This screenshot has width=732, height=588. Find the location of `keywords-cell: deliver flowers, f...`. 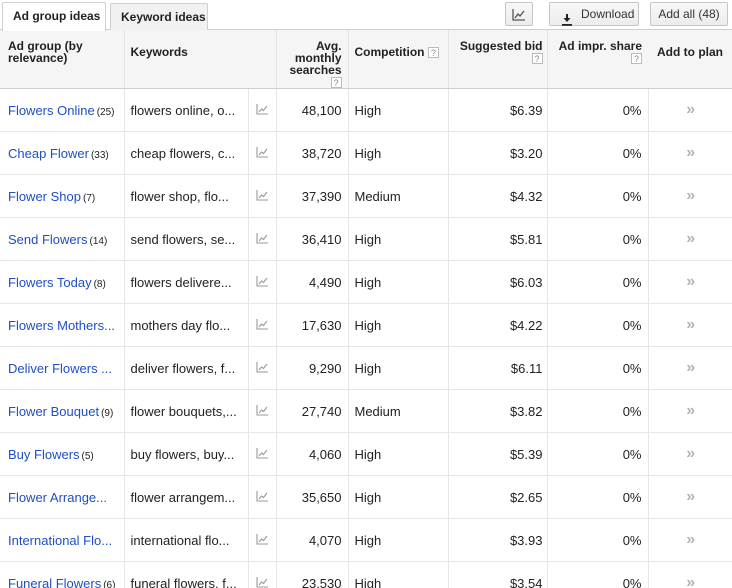

keywords-cell: deliver flowers, f... is located at coordinates (185, 368).